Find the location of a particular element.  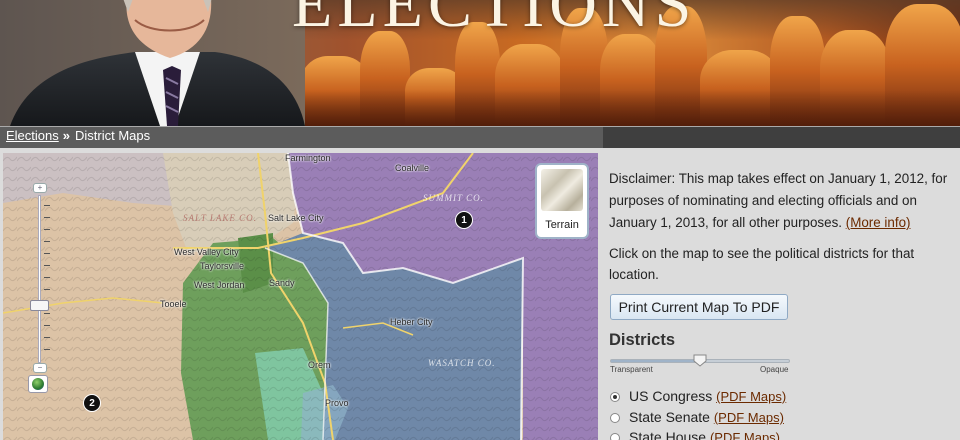

town-label: West Valley City is located at coordinates (206, 252).